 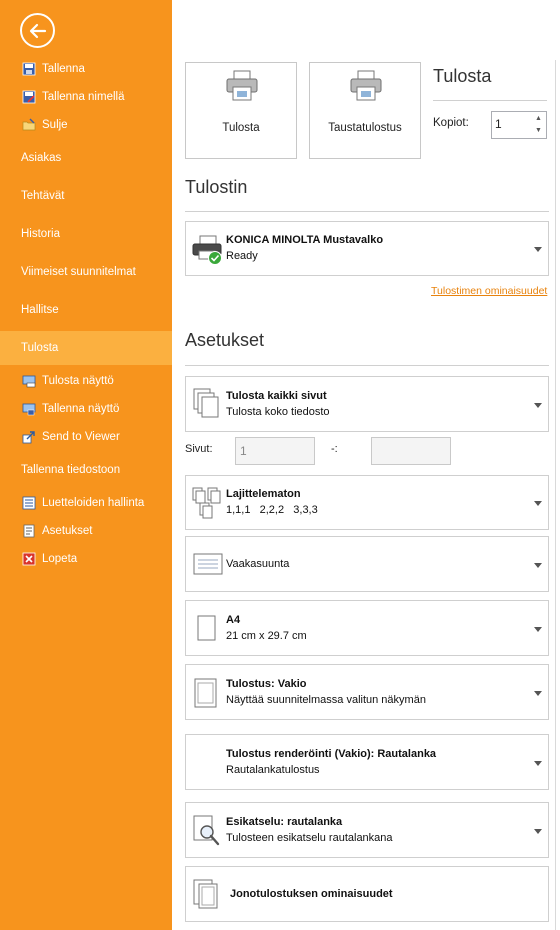 What do you see at coordinates (29, 559) in the screenshot?
I see `exit-icon` at bounding box center [29, 559].